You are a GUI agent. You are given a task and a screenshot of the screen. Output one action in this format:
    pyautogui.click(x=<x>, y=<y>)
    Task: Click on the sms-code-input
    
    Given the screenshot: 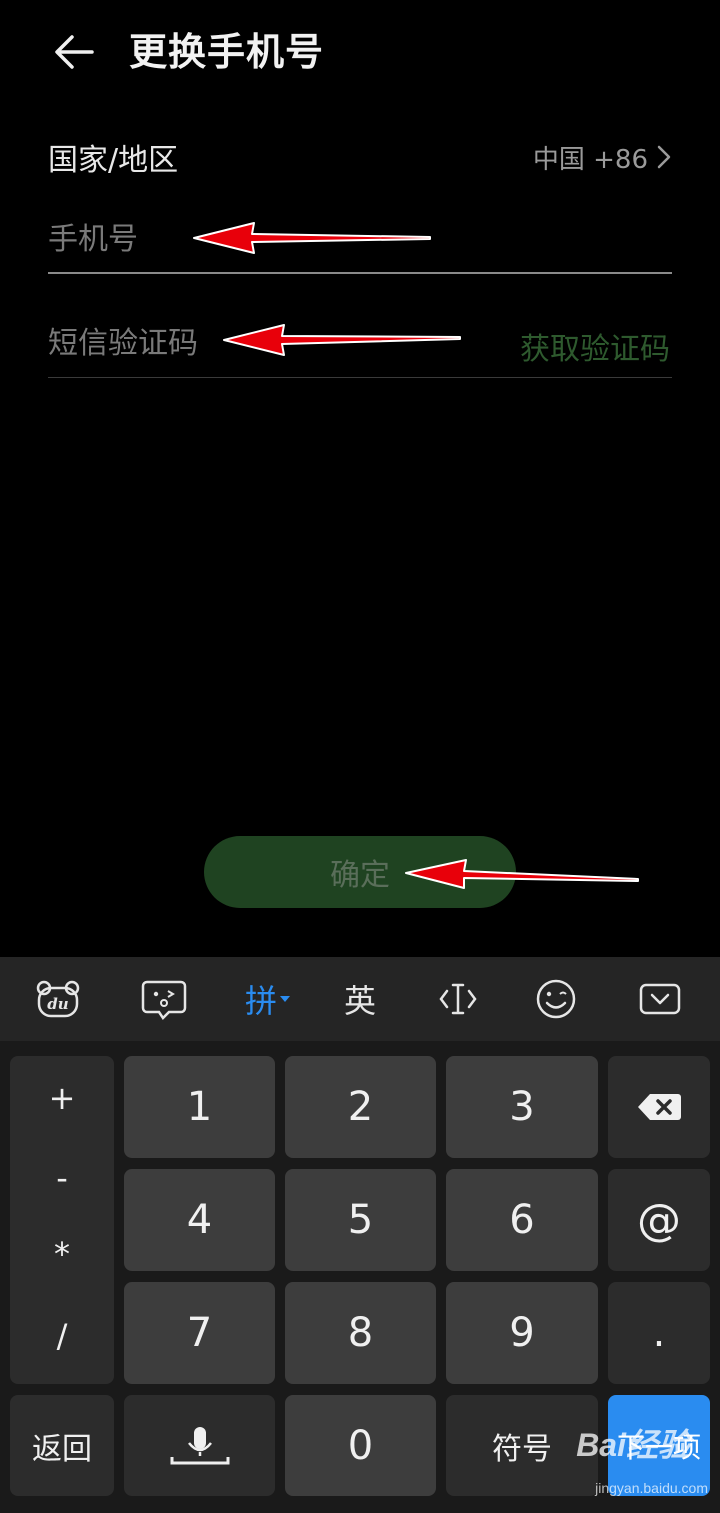 What is the action you would take?
    pyautogui.click(x=268, y=343)
    